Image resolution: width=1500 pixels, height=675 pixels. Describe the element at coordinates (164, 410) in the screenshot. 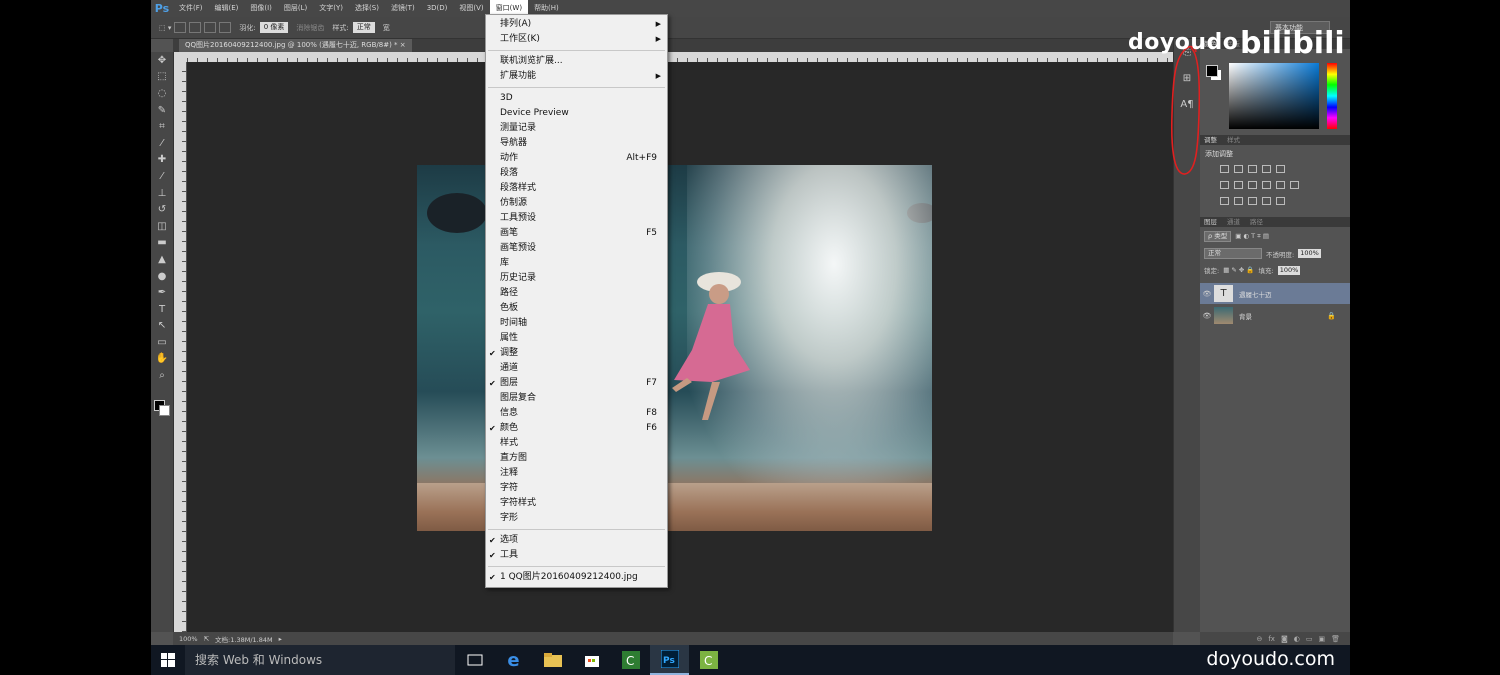

I see `background-color-swatch` at that location.